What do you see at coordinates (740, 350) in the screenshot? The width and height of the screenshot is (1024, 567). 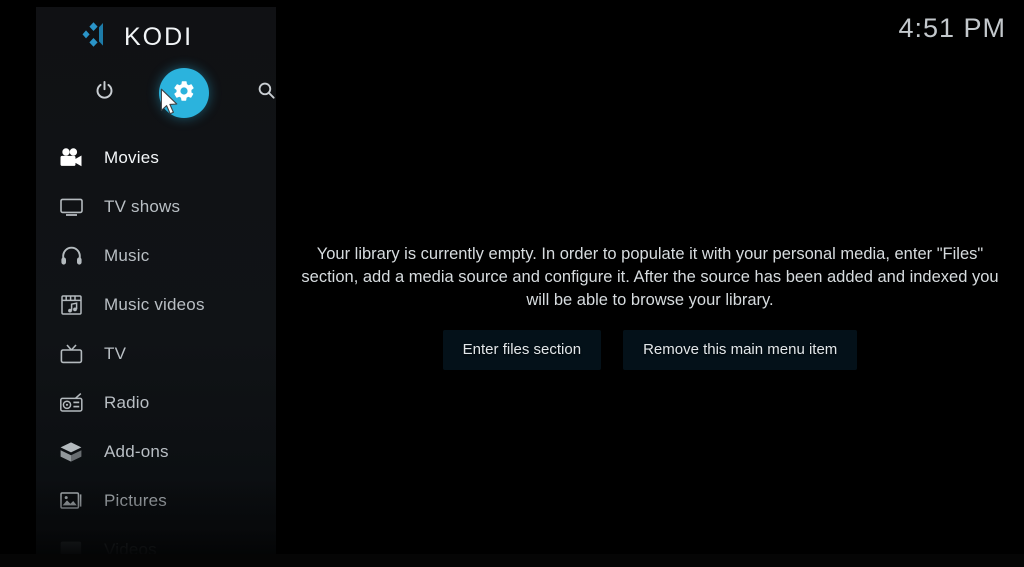 I see `remove-main-menu-item-button: Remove this main menu item` at bounding box center [740, 350].